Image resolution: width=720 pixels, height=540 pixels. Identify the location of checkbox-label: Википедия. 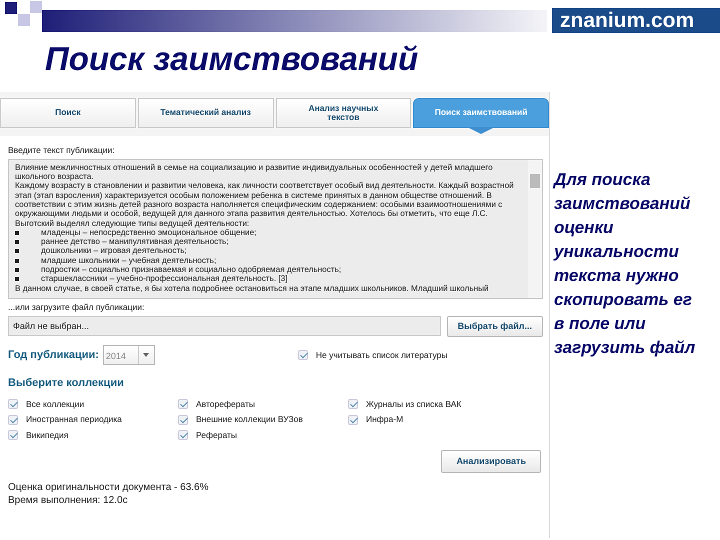
(47, 435).